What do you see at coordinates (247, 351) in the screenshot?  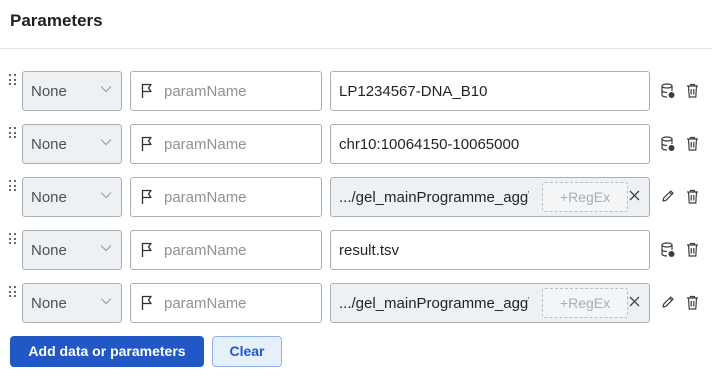 I see `clear-button: Clear` at bounding box center [247, 351].